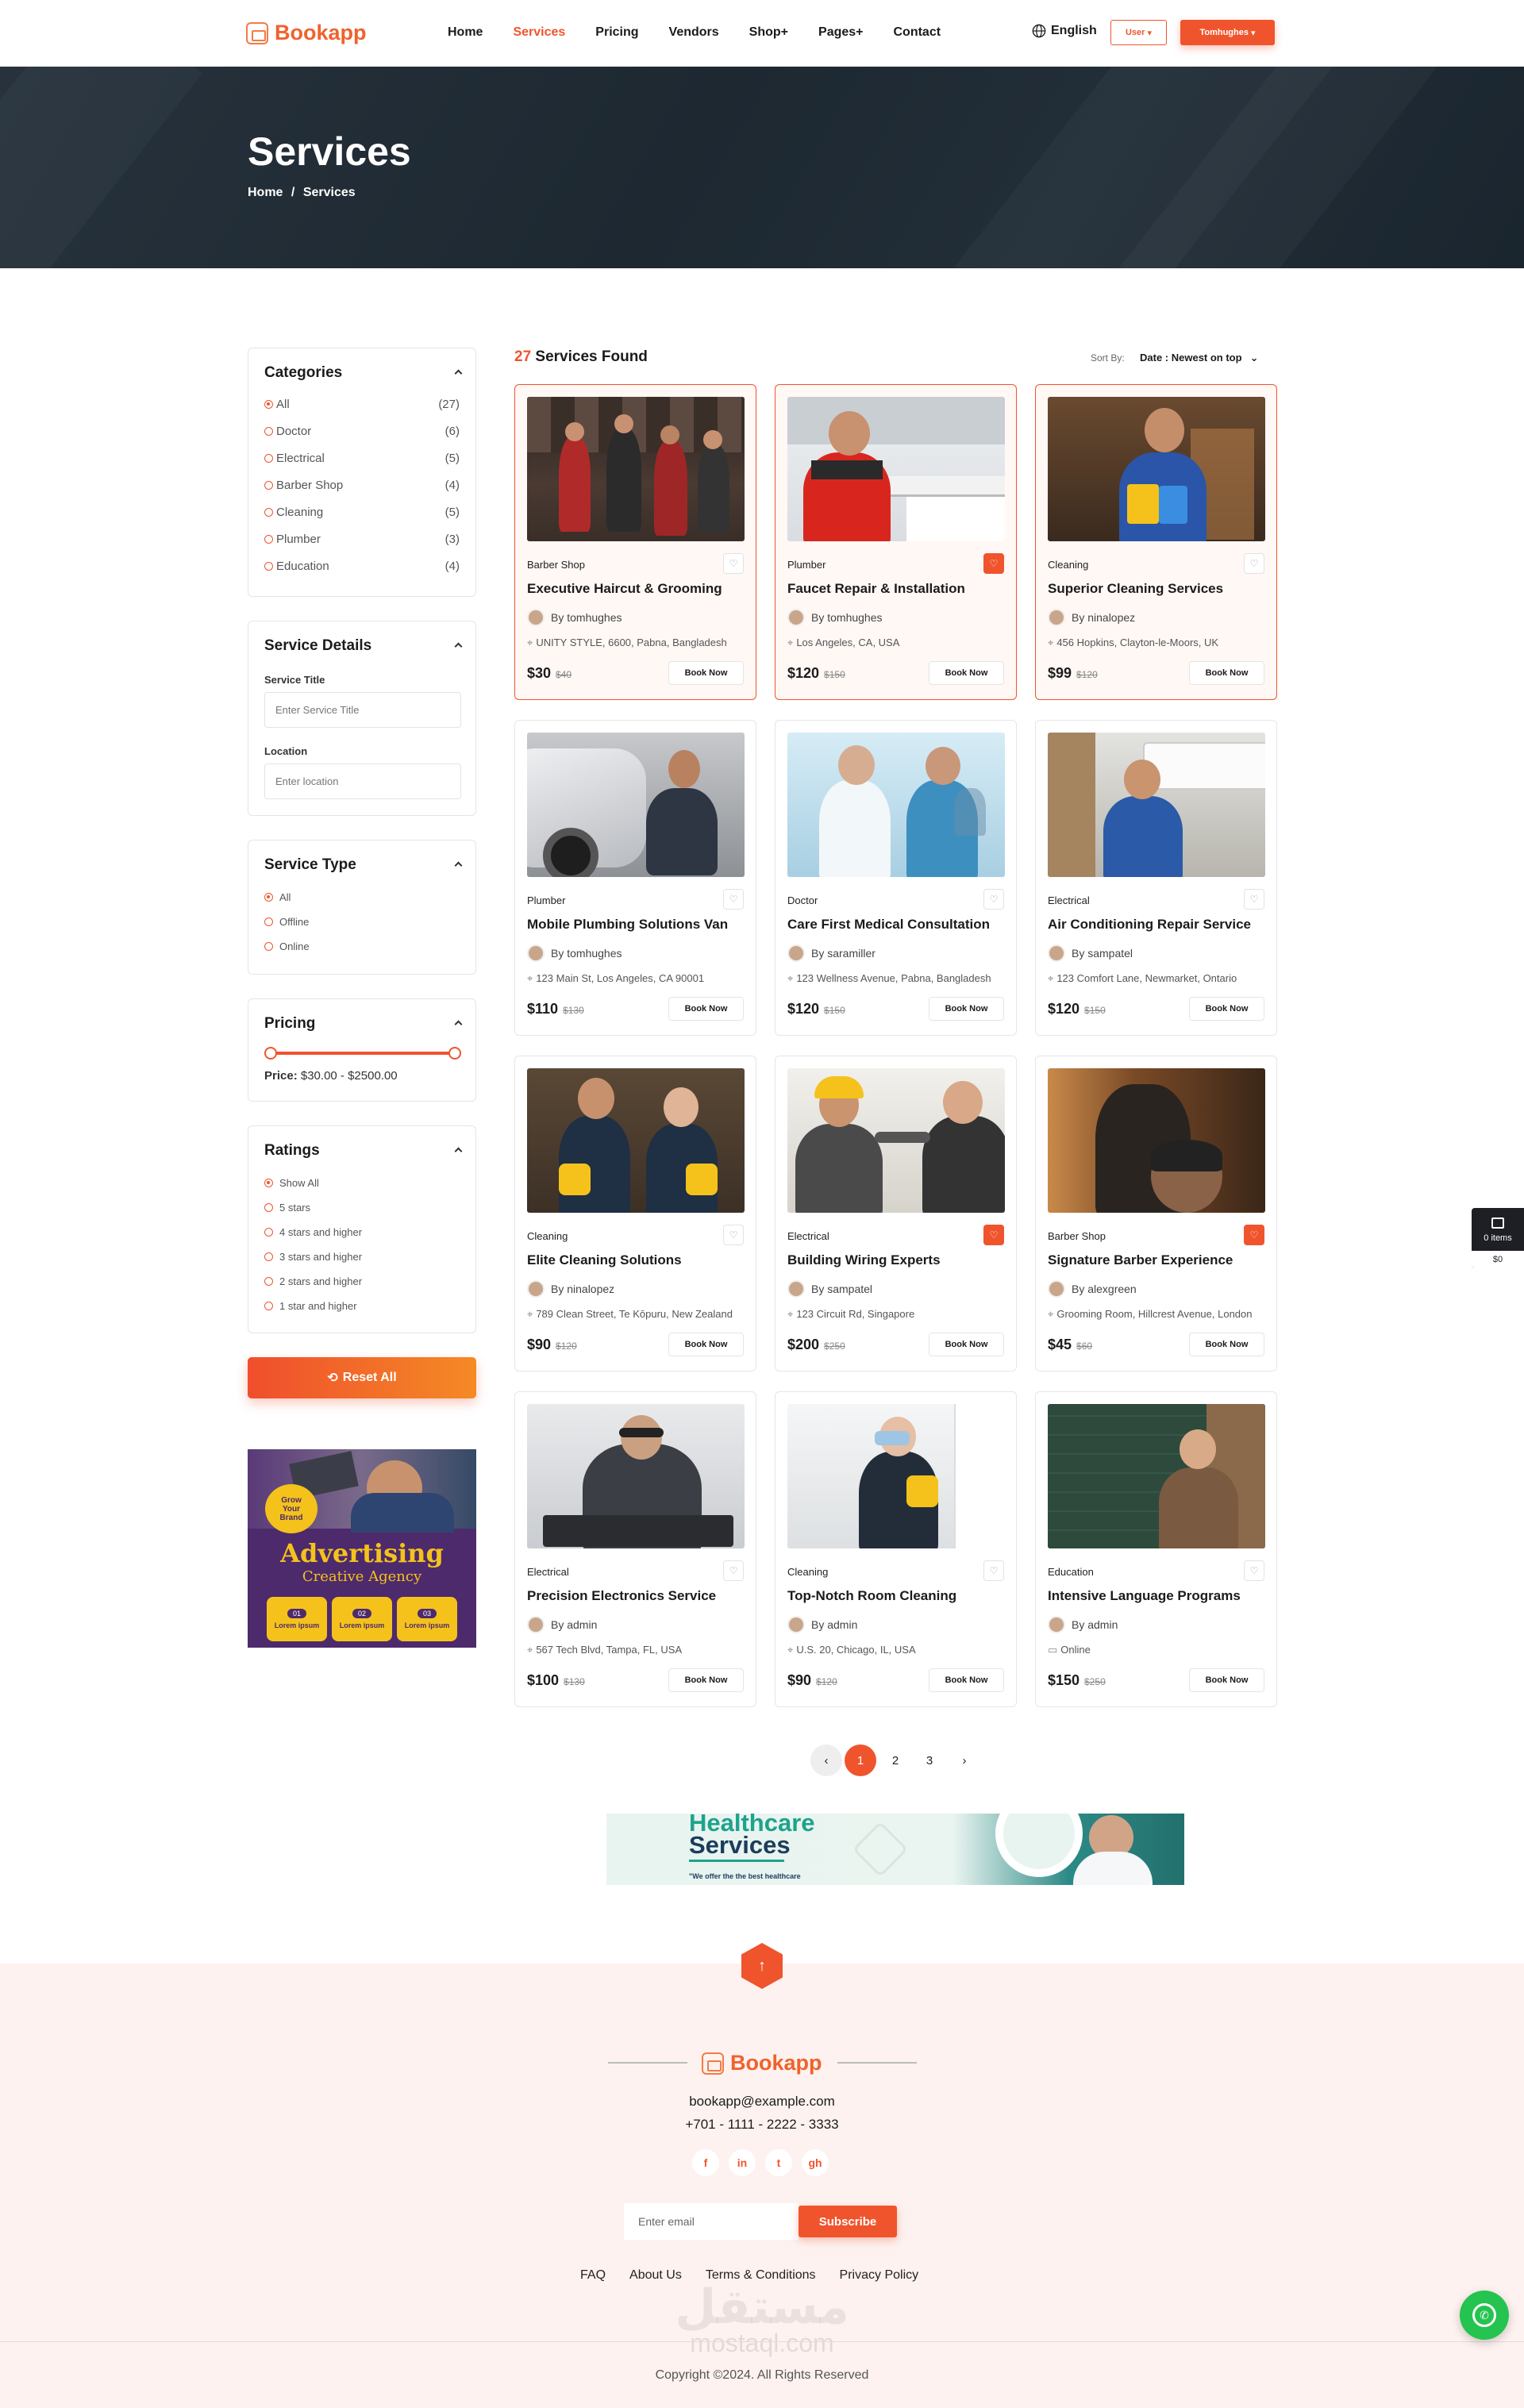  What do you see at coordinates (762, 2125) in the screenshot?
I see `footer-phone: +701 - 1111 - 2222 - 3333` at bounding box center [762, 2125].